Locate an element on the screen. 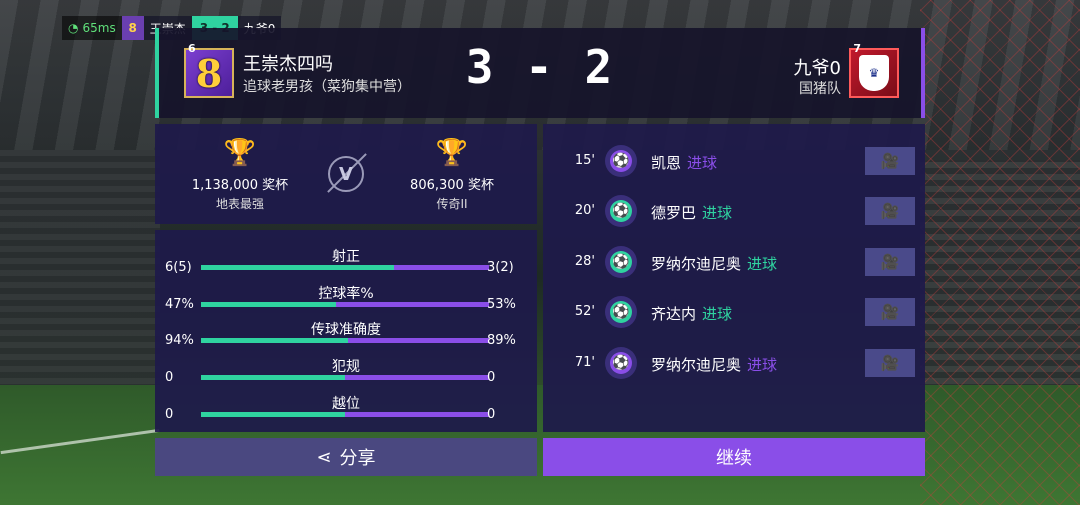 The image size is (1080, 505). three-lions-shield-icon: ♛ is located at coordinates (874, 73).